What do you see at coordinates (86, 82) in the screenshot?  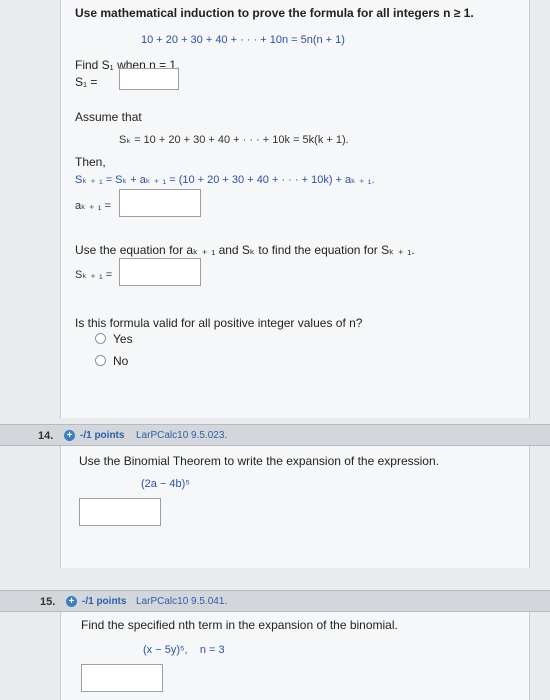 I see `q13-s1-label: S₁ =` at bounding box center [86, 82].